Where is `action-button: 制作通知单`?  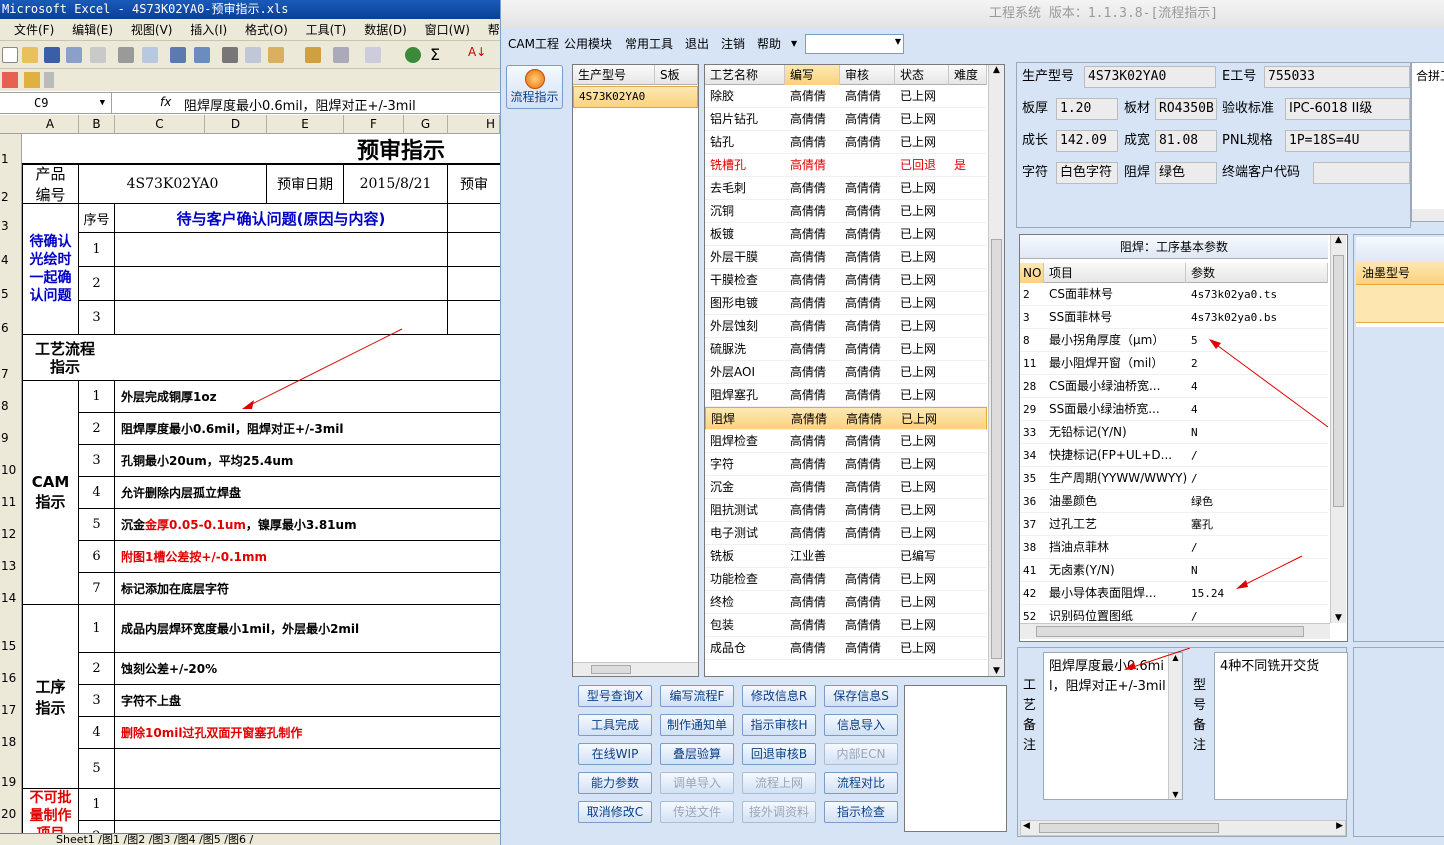 action-button: 制作通知单 is located at coordinates (697, 725).